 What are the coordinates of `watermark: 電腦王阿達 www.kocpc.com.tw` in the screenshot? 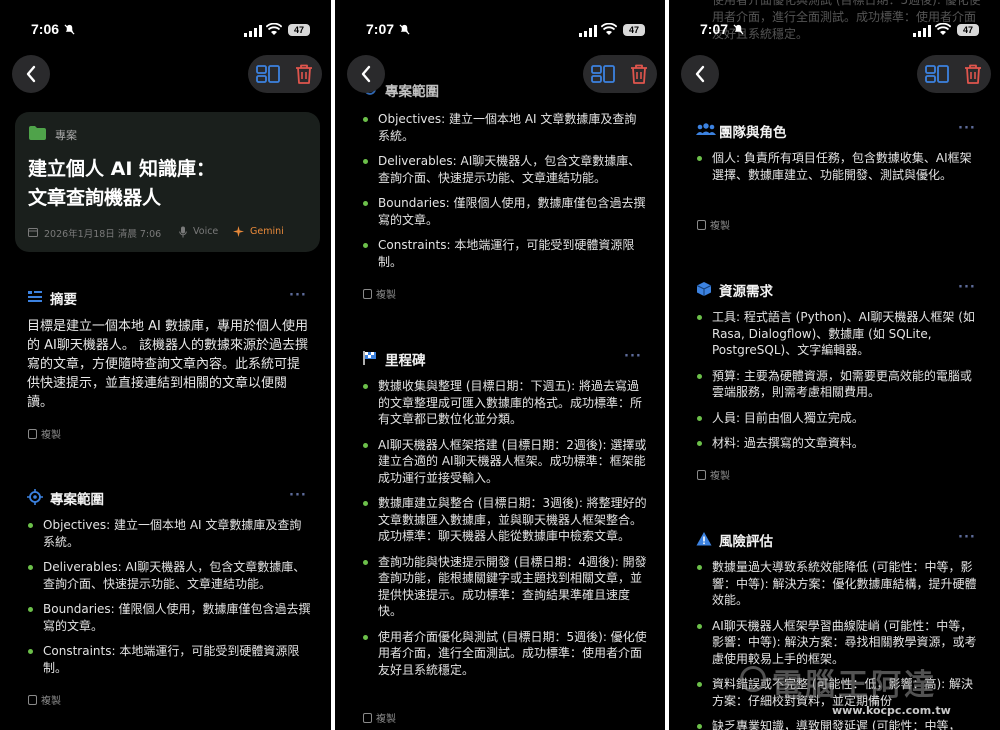 It's located at (865, 692).